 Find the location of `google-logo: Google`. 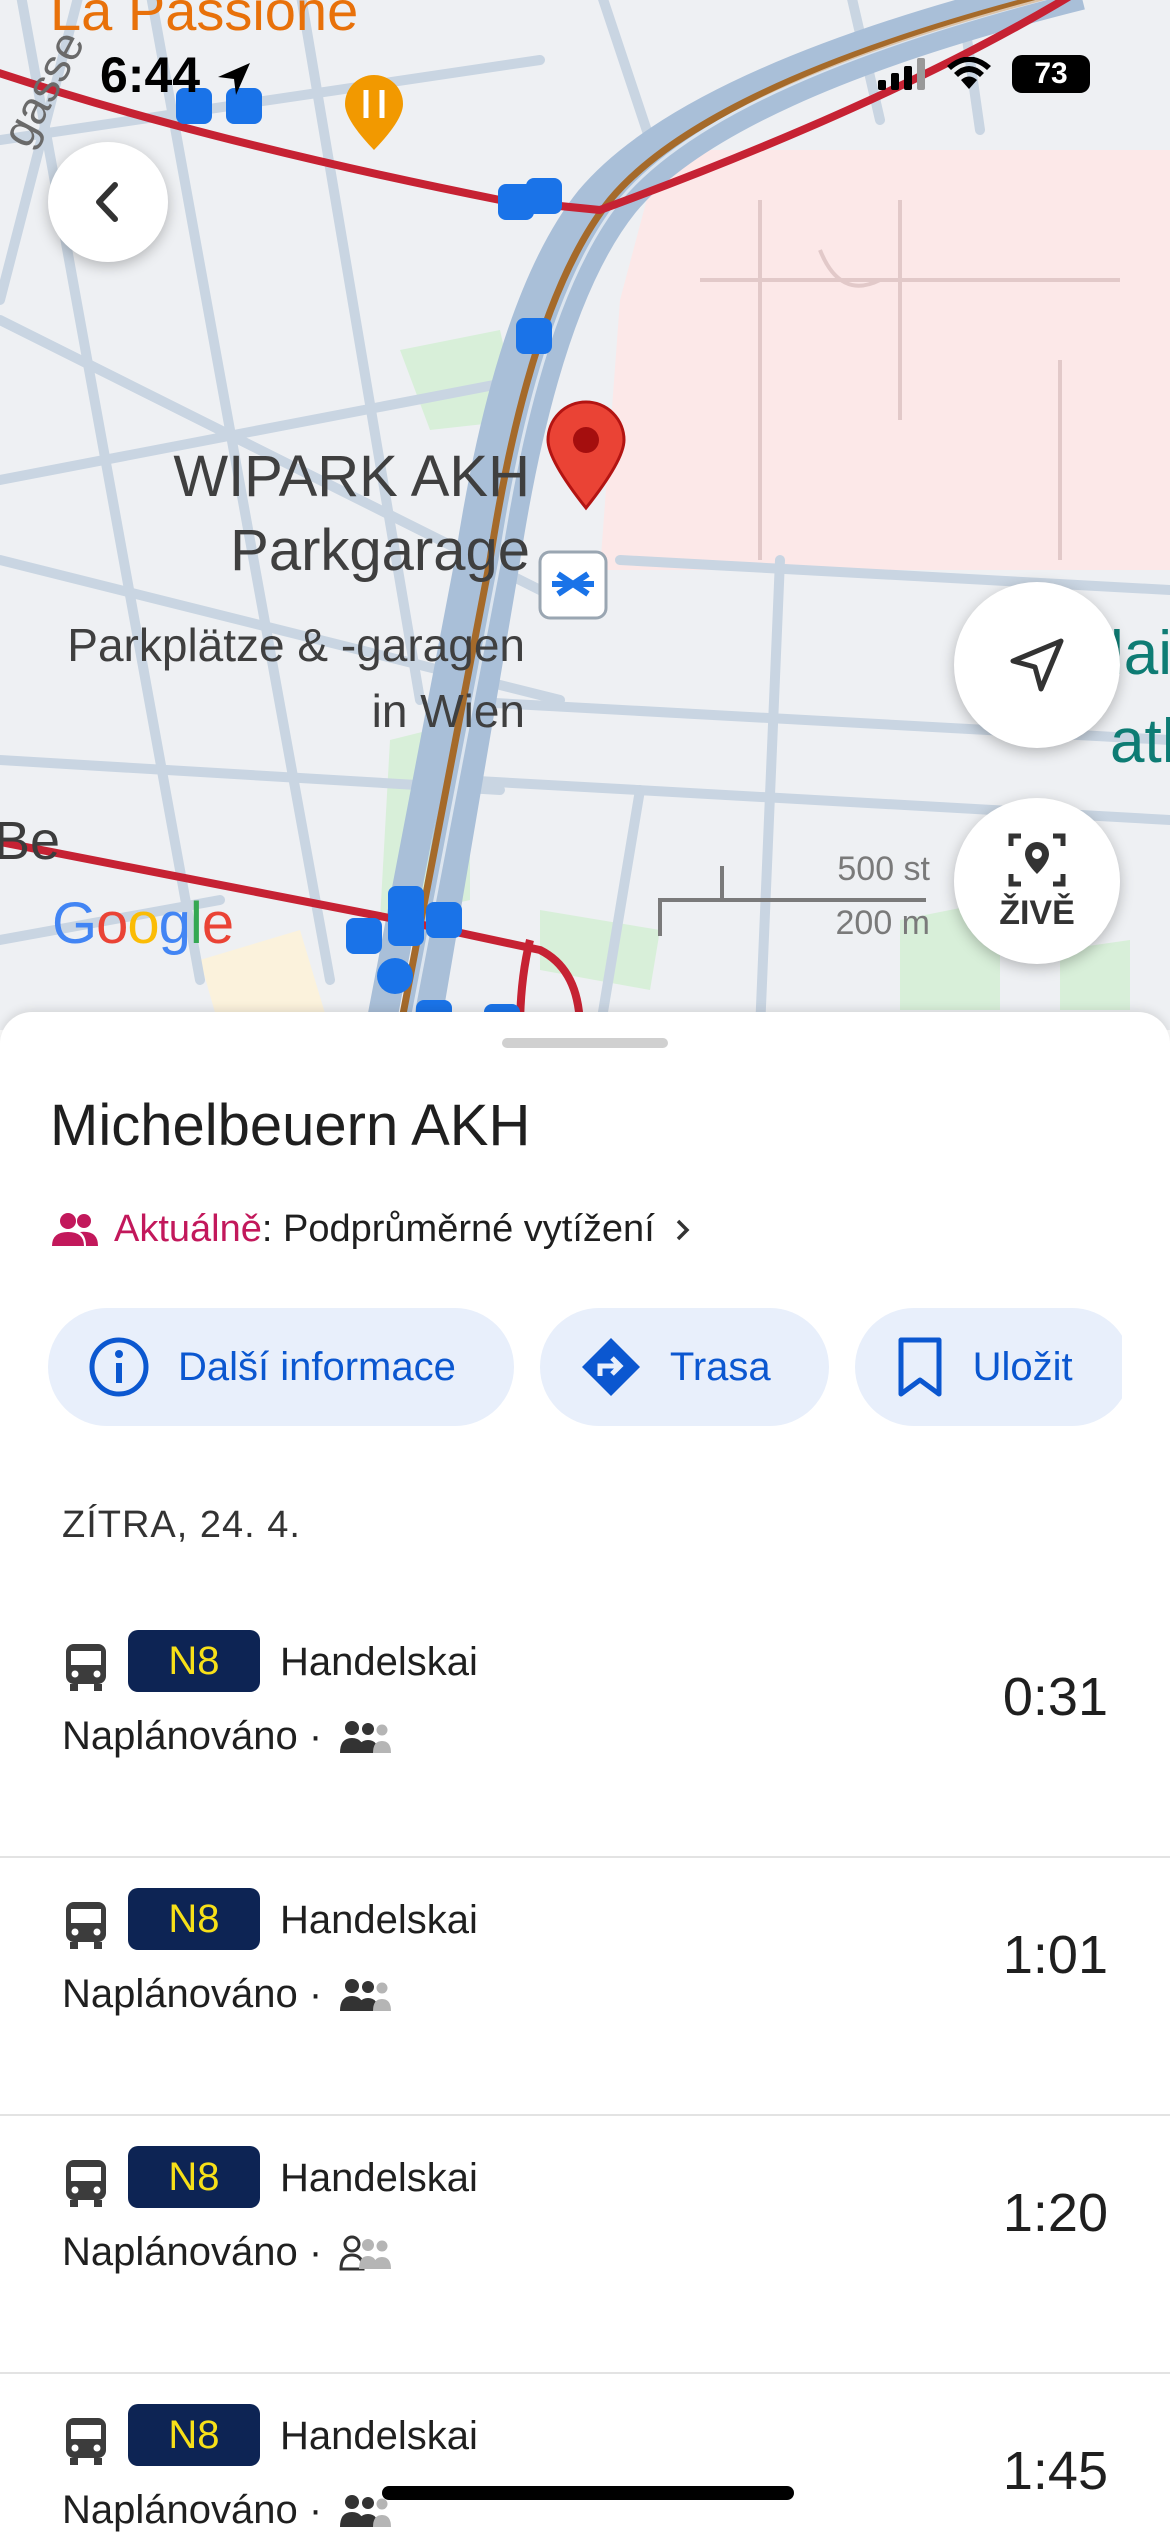

google-logo: Google is located at coordinates (143, 923).